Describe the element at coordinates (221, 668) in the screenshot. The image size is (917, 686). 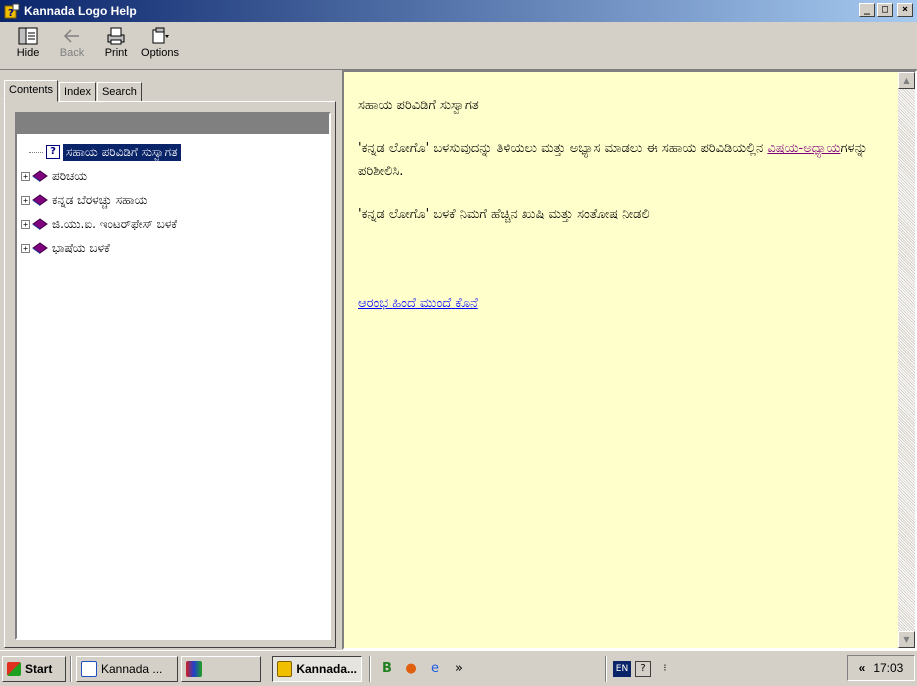
I see `task-image-app` at that location.